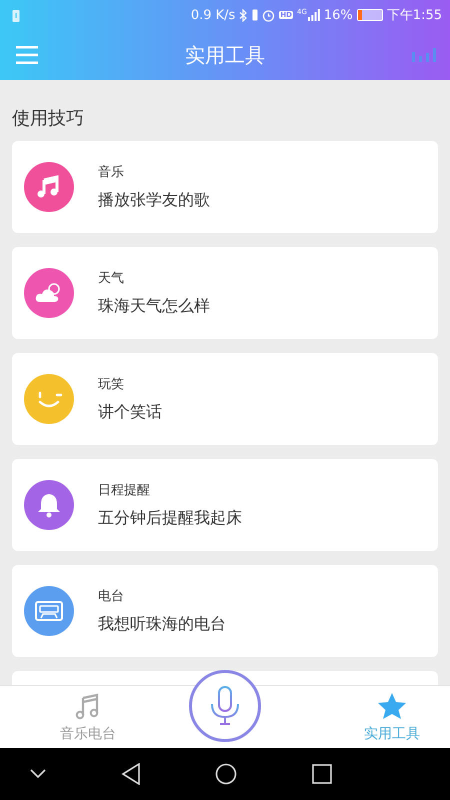  What do you see at coordinates (170, 518) in the screenshot?
I see `card-example: 五分钟后提醒我起床` at bounding box center [170, 518].